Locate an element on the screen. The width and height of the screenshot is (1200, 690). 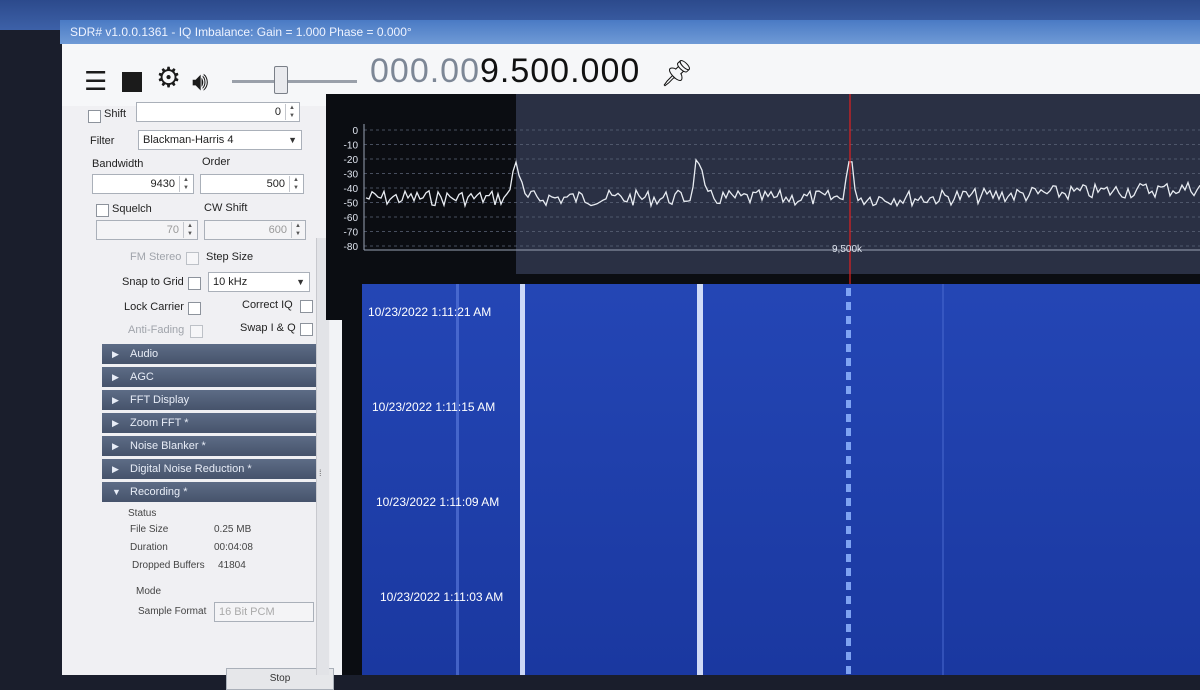
lock-carrier-checkbox is located at coordinates (194, 308).